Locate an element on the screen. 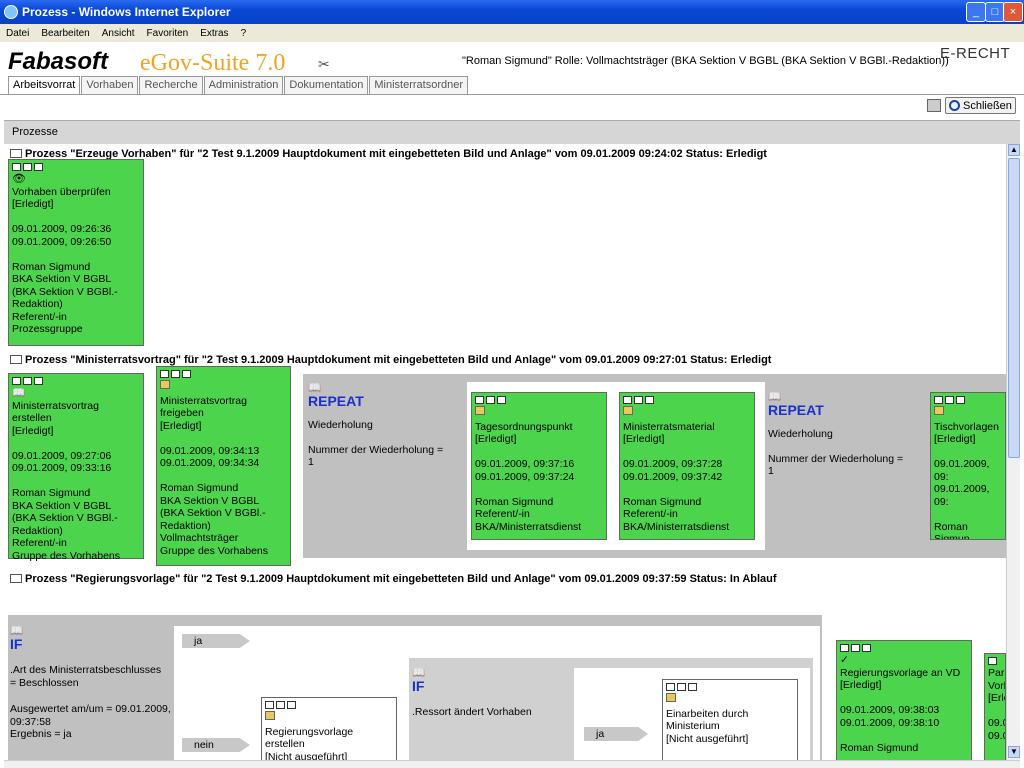 Image resolution: width=1024 pixels, height=768 pixels. maximize-button: □ is located at coordinates (995, 12).